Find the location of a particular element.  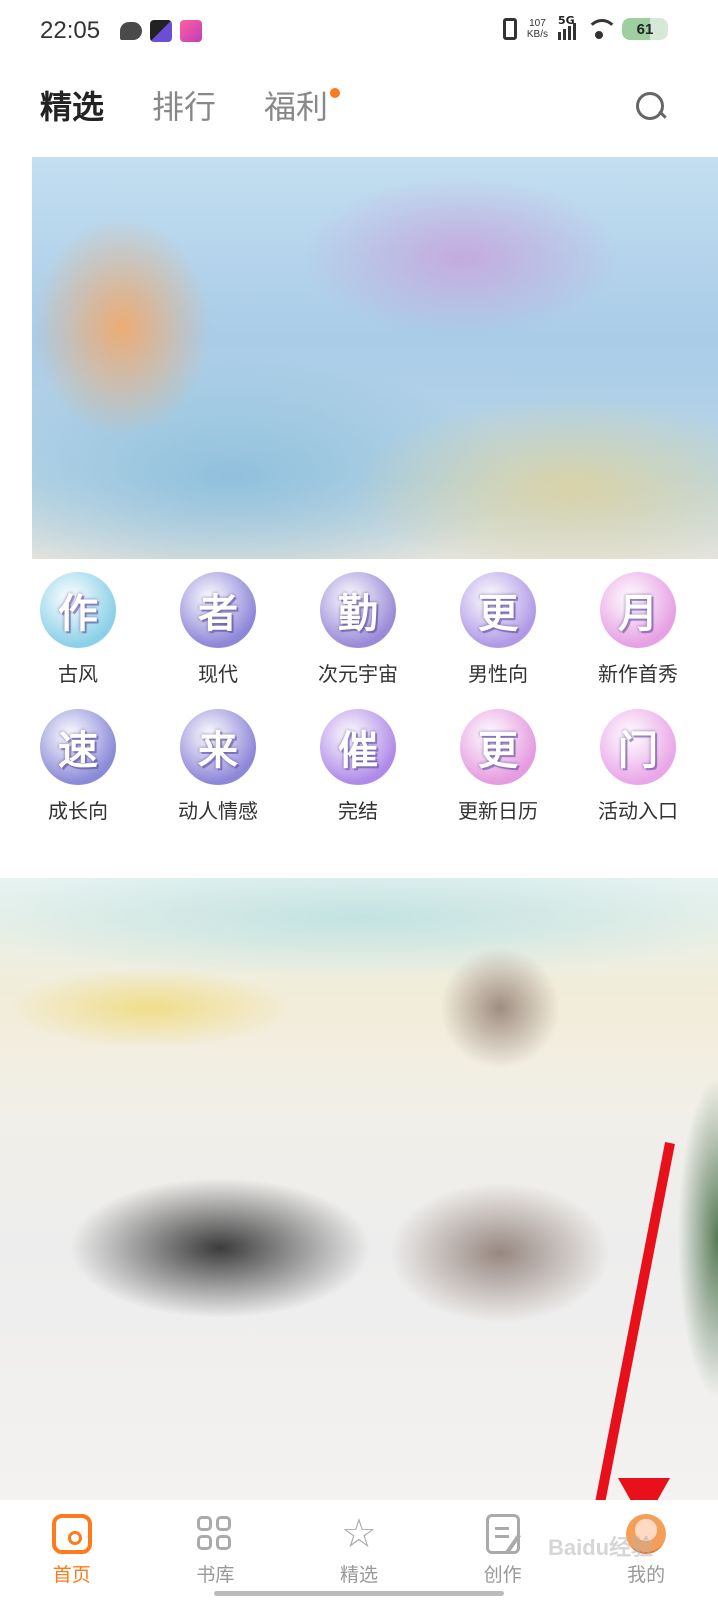

nav-library: 书库 is located at coordinates (216, 1550).